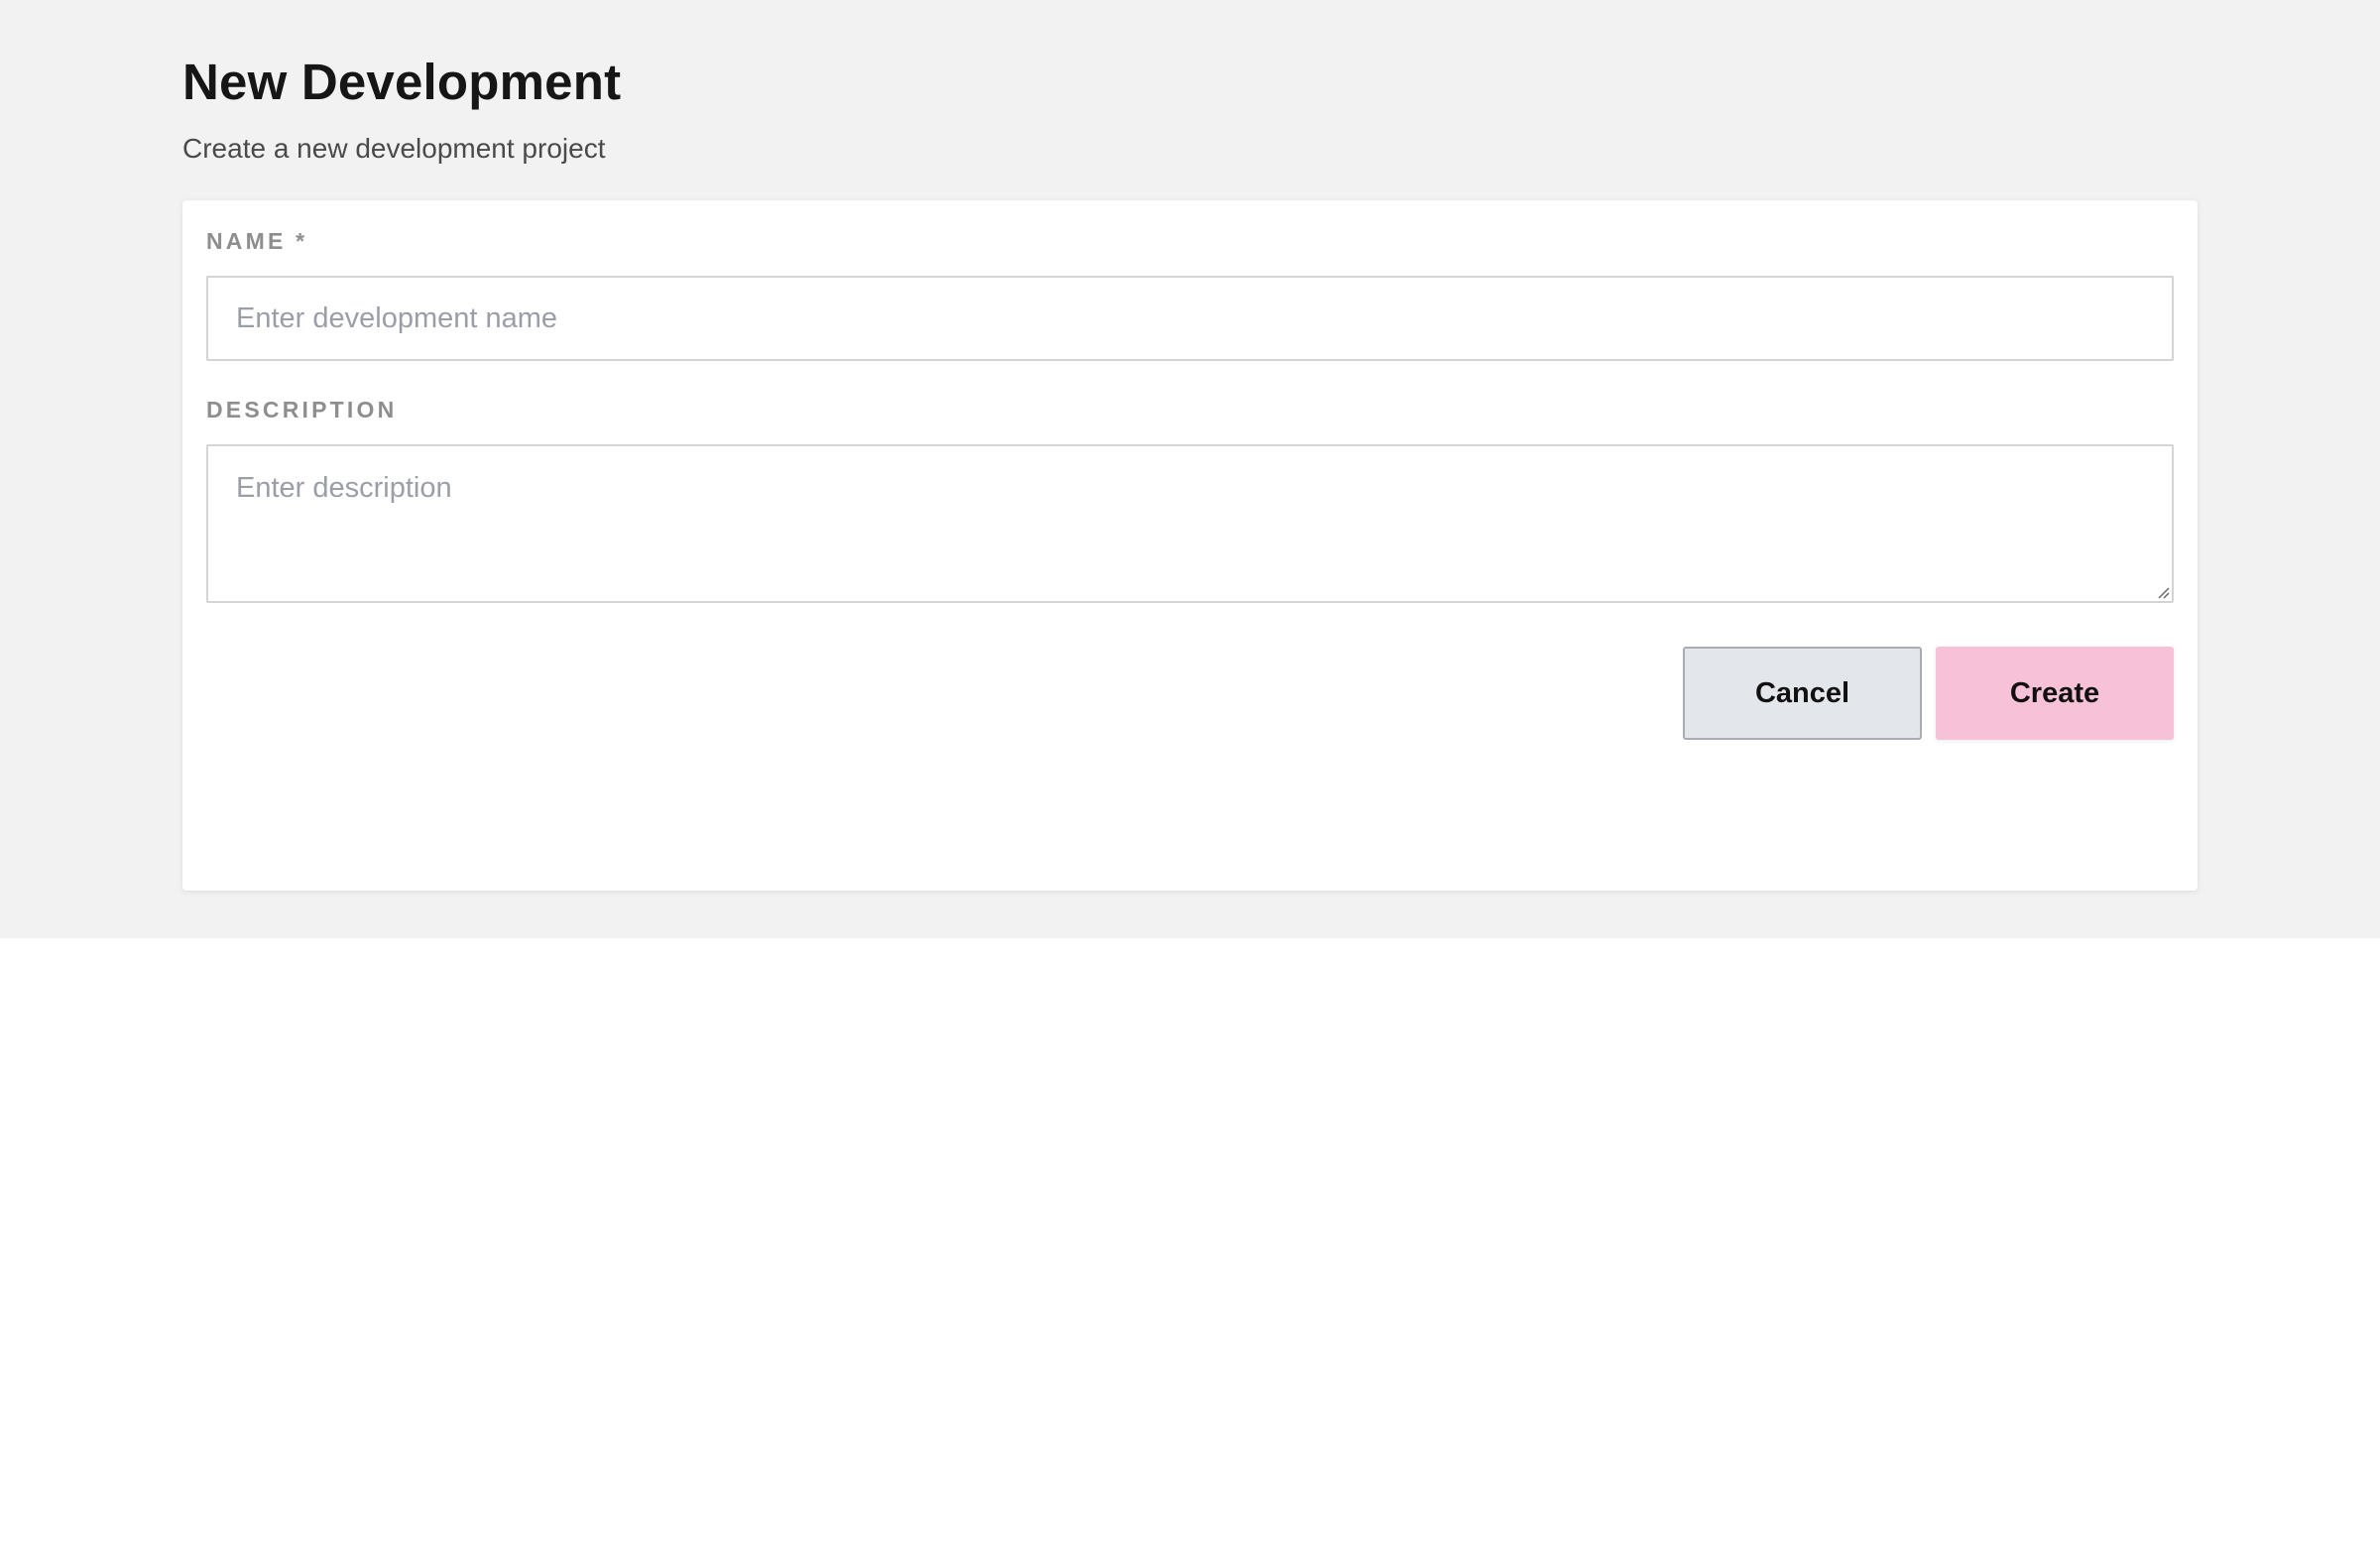  Describe the element at coordinates (1802, 694) in the screenshot. I see `cancel-button: Cancel` at that location.